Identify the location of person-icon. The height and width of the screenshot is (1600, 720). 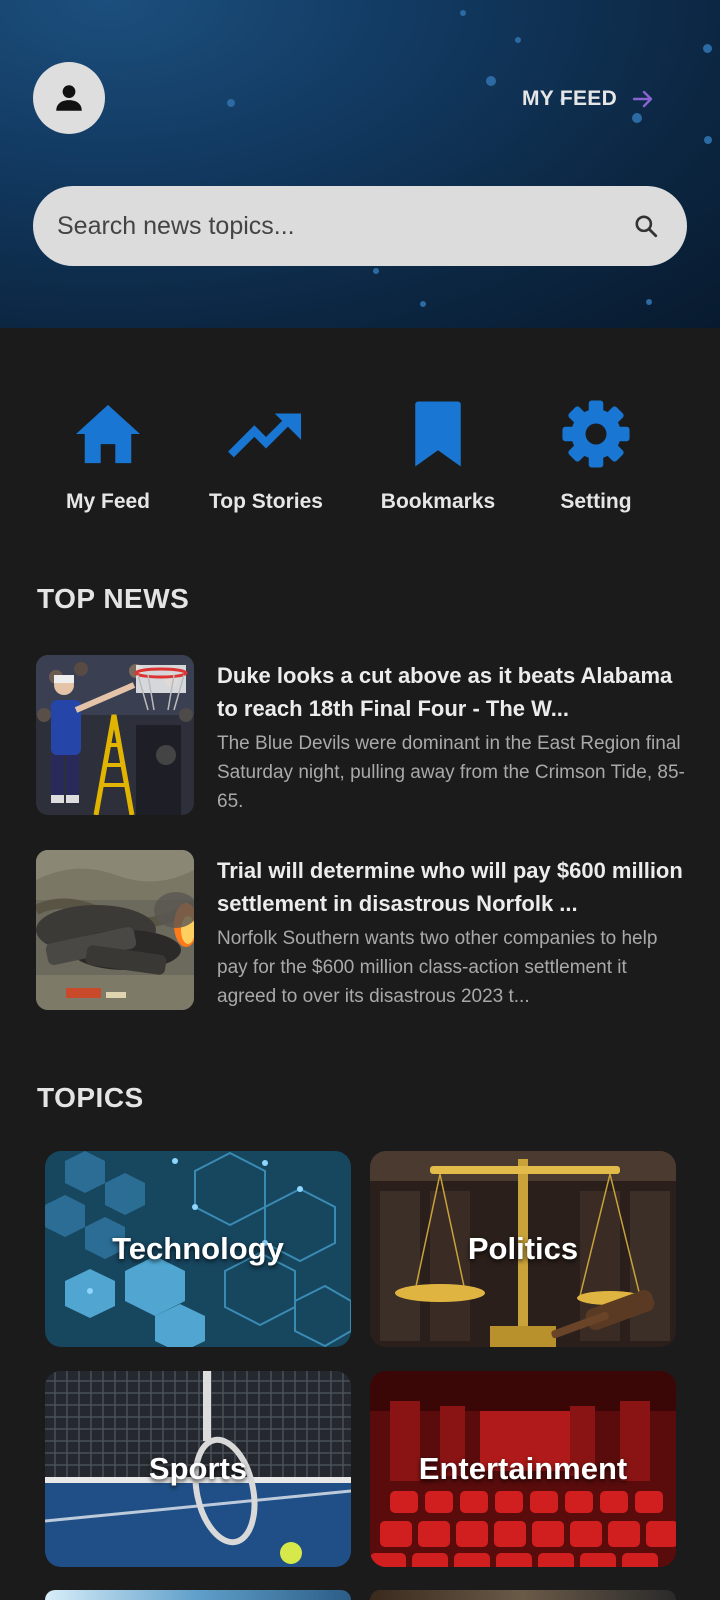
(69, 98).